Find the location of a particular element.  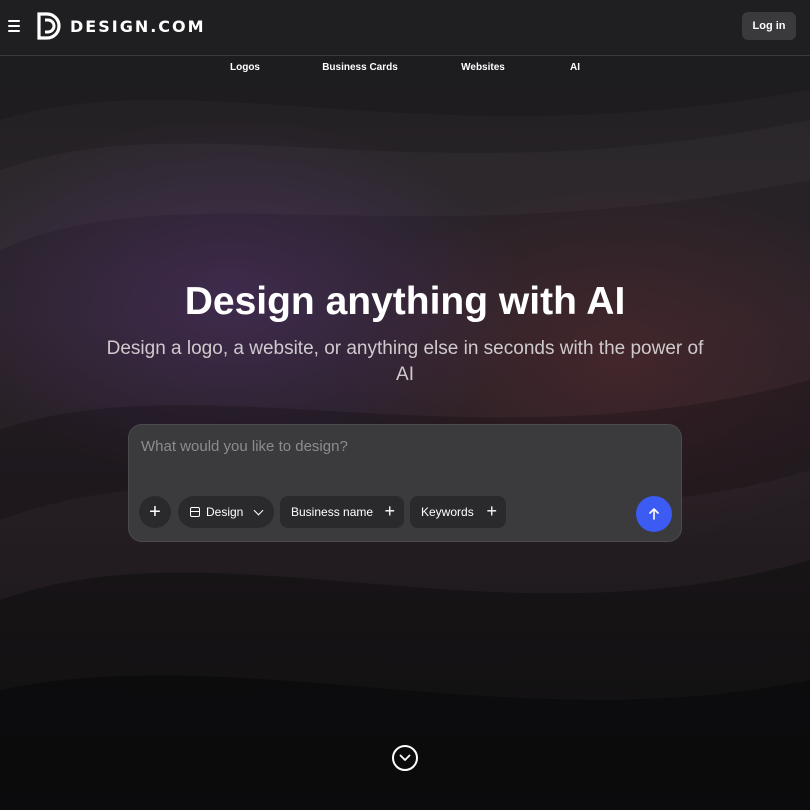

nav-item-websites: Websites is located at coordinates (483, 67).